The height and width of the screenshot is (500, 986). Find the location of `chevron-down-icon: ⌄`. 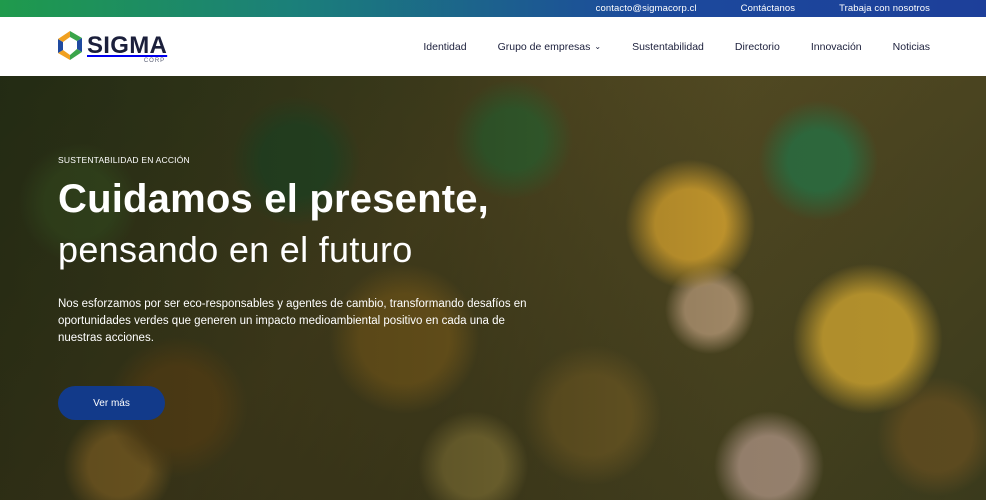

chevron-down-icon: ⌄ is located at coordinates (598, 46).